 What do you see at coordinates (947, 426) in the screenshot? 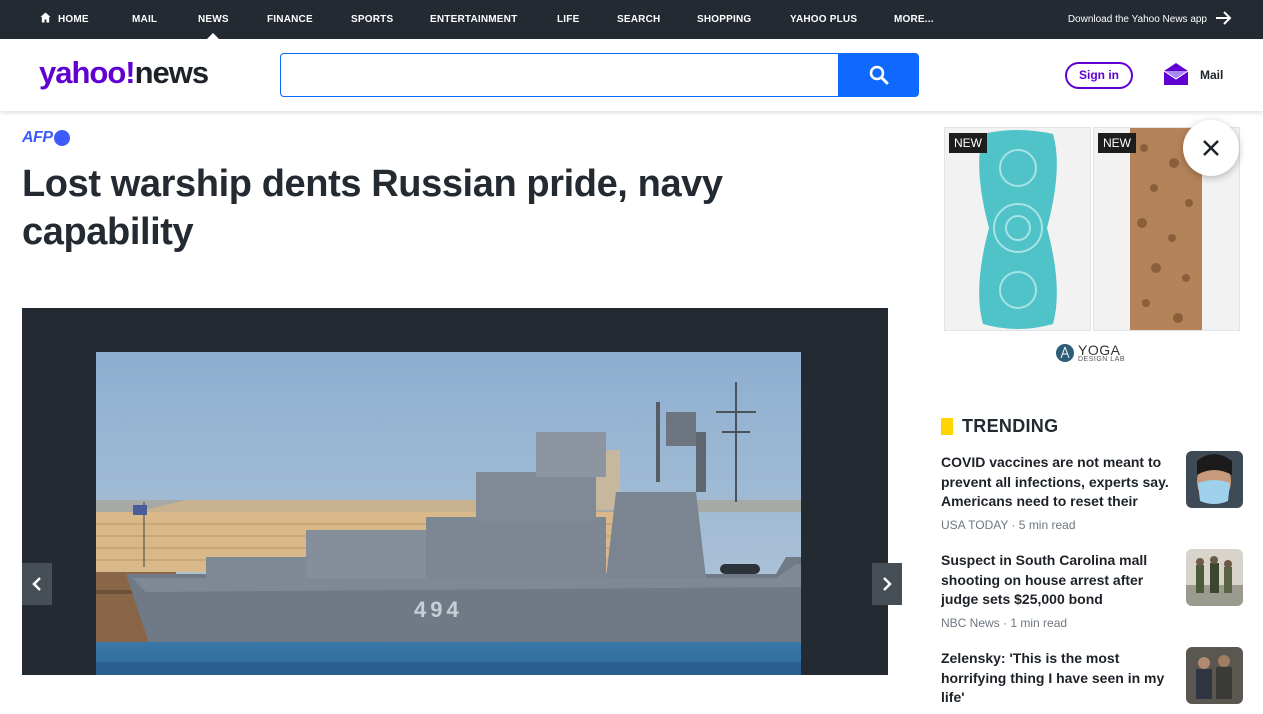
I see `trending-accent-bar` at bounding box center [947, 426].